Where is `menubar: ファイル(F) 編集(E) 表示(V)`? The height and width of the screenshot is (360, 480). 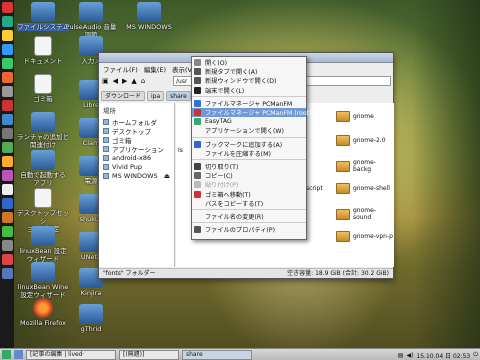 menubar: ファイル(F) 編集(E) 表示(V) is located at coordinates (147, 68).